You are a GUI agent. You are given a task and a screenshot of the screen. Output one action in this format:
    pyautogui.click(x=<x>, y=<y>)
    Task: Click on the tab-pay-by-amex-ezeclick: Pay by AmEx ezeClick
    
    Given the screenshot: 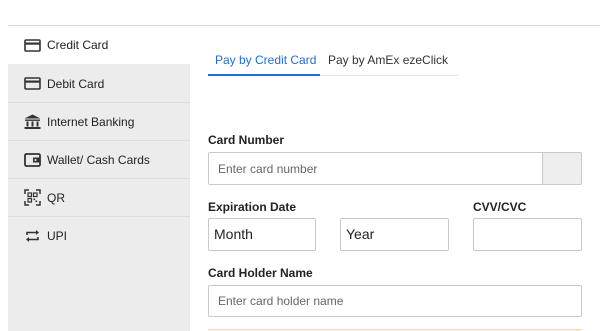 What is the action you would take?
    pyautogui.click(x=389, y=60)
    